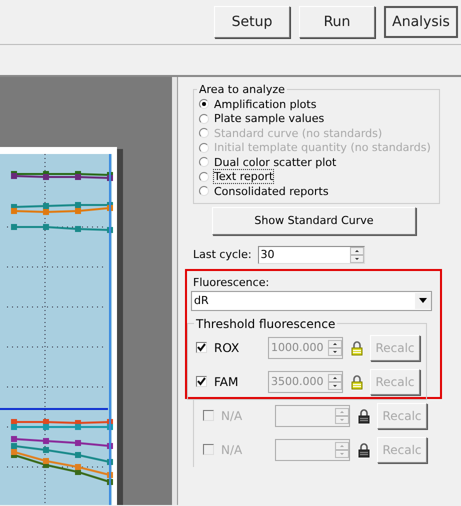 Image resolution: width=461 pixels, height=506 pixels. I want to click on fluorescence-dropdown: dR, so click(311, 300).